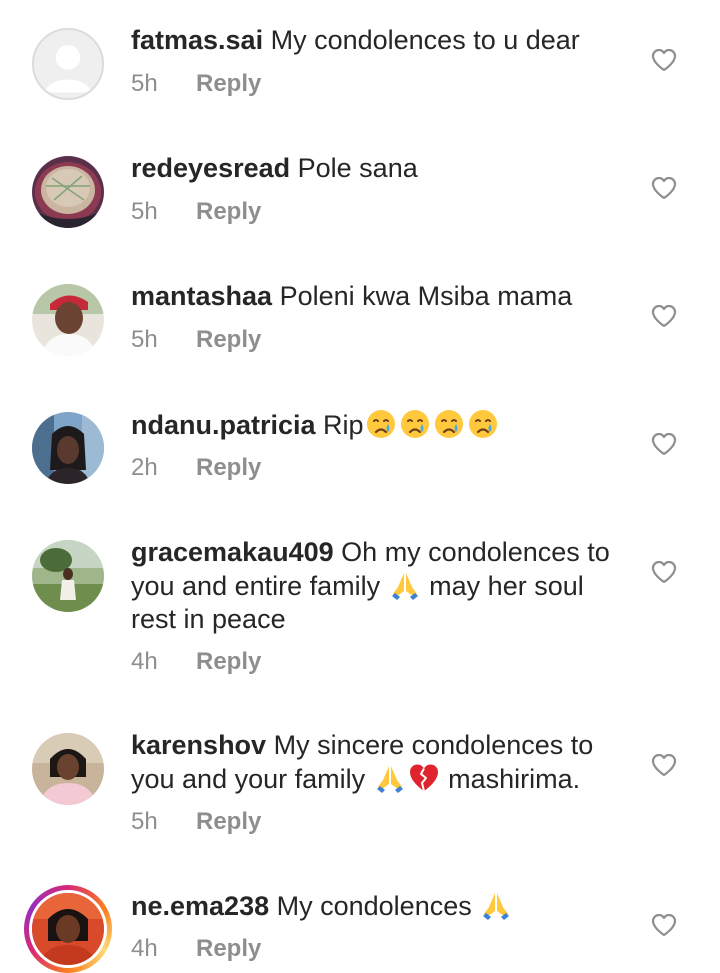 The image size is (720, 973). I want to click on comment-body: Rip, so click(343, 425).